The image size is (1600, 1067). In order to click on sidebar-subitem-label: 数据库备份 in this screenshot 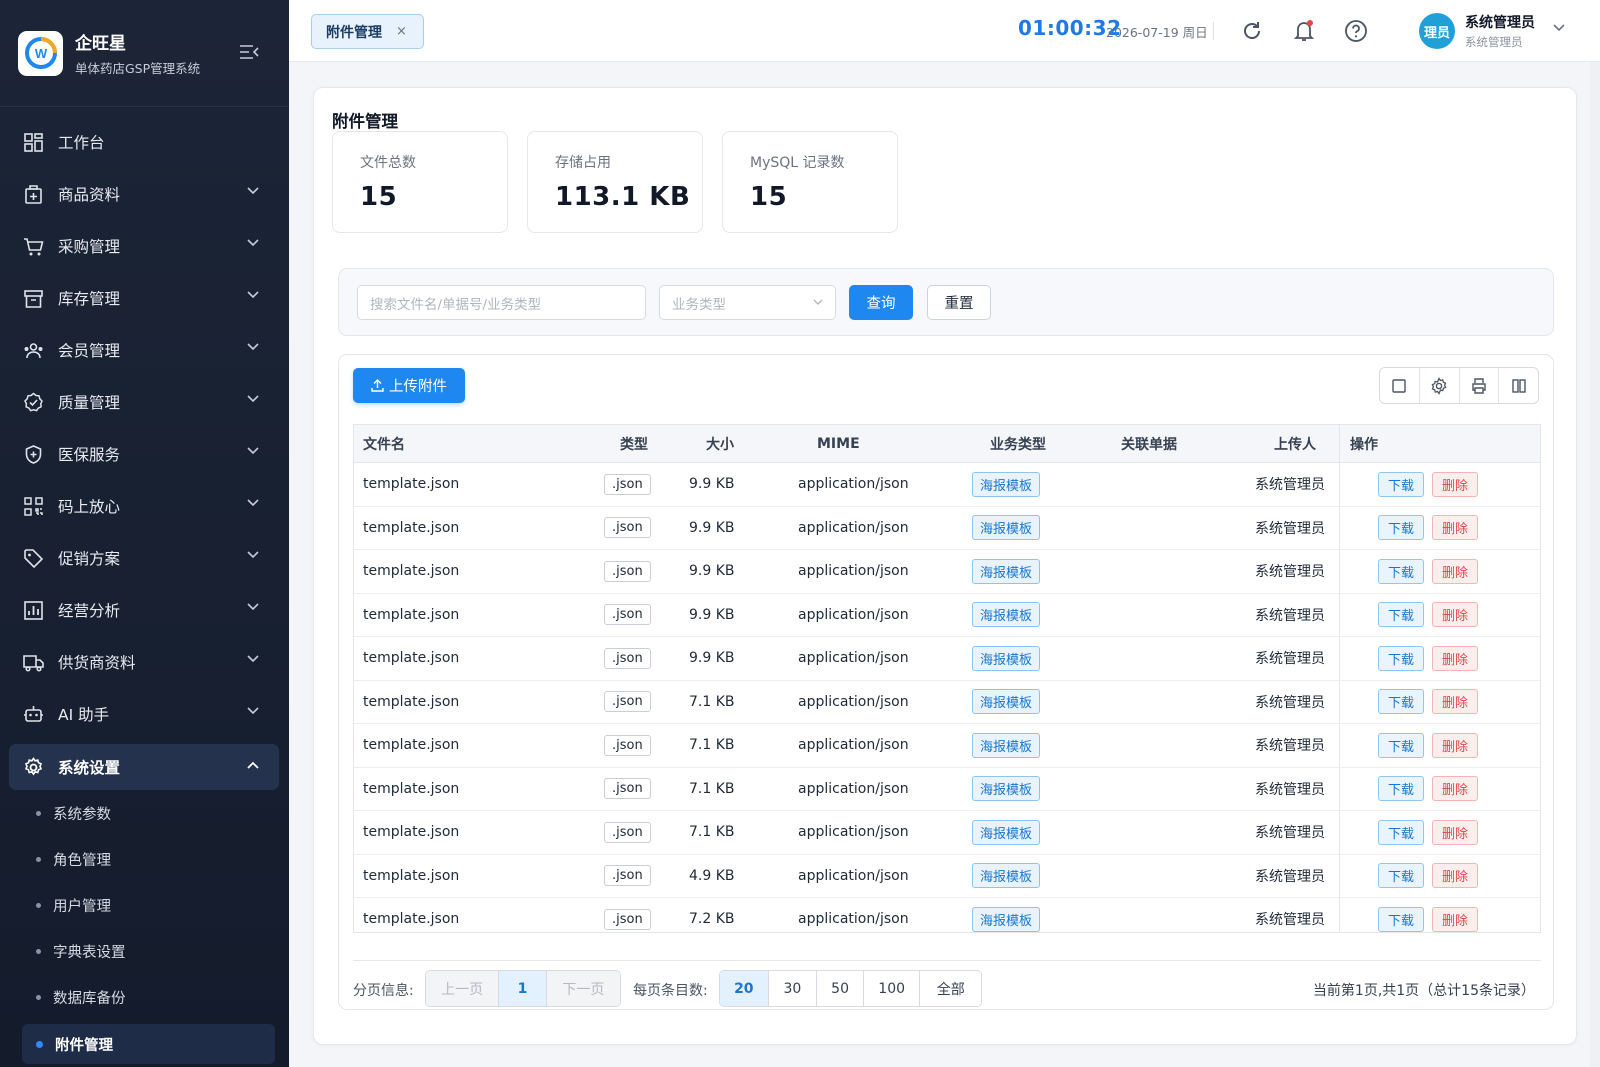, I will do `click(89, 998)`.